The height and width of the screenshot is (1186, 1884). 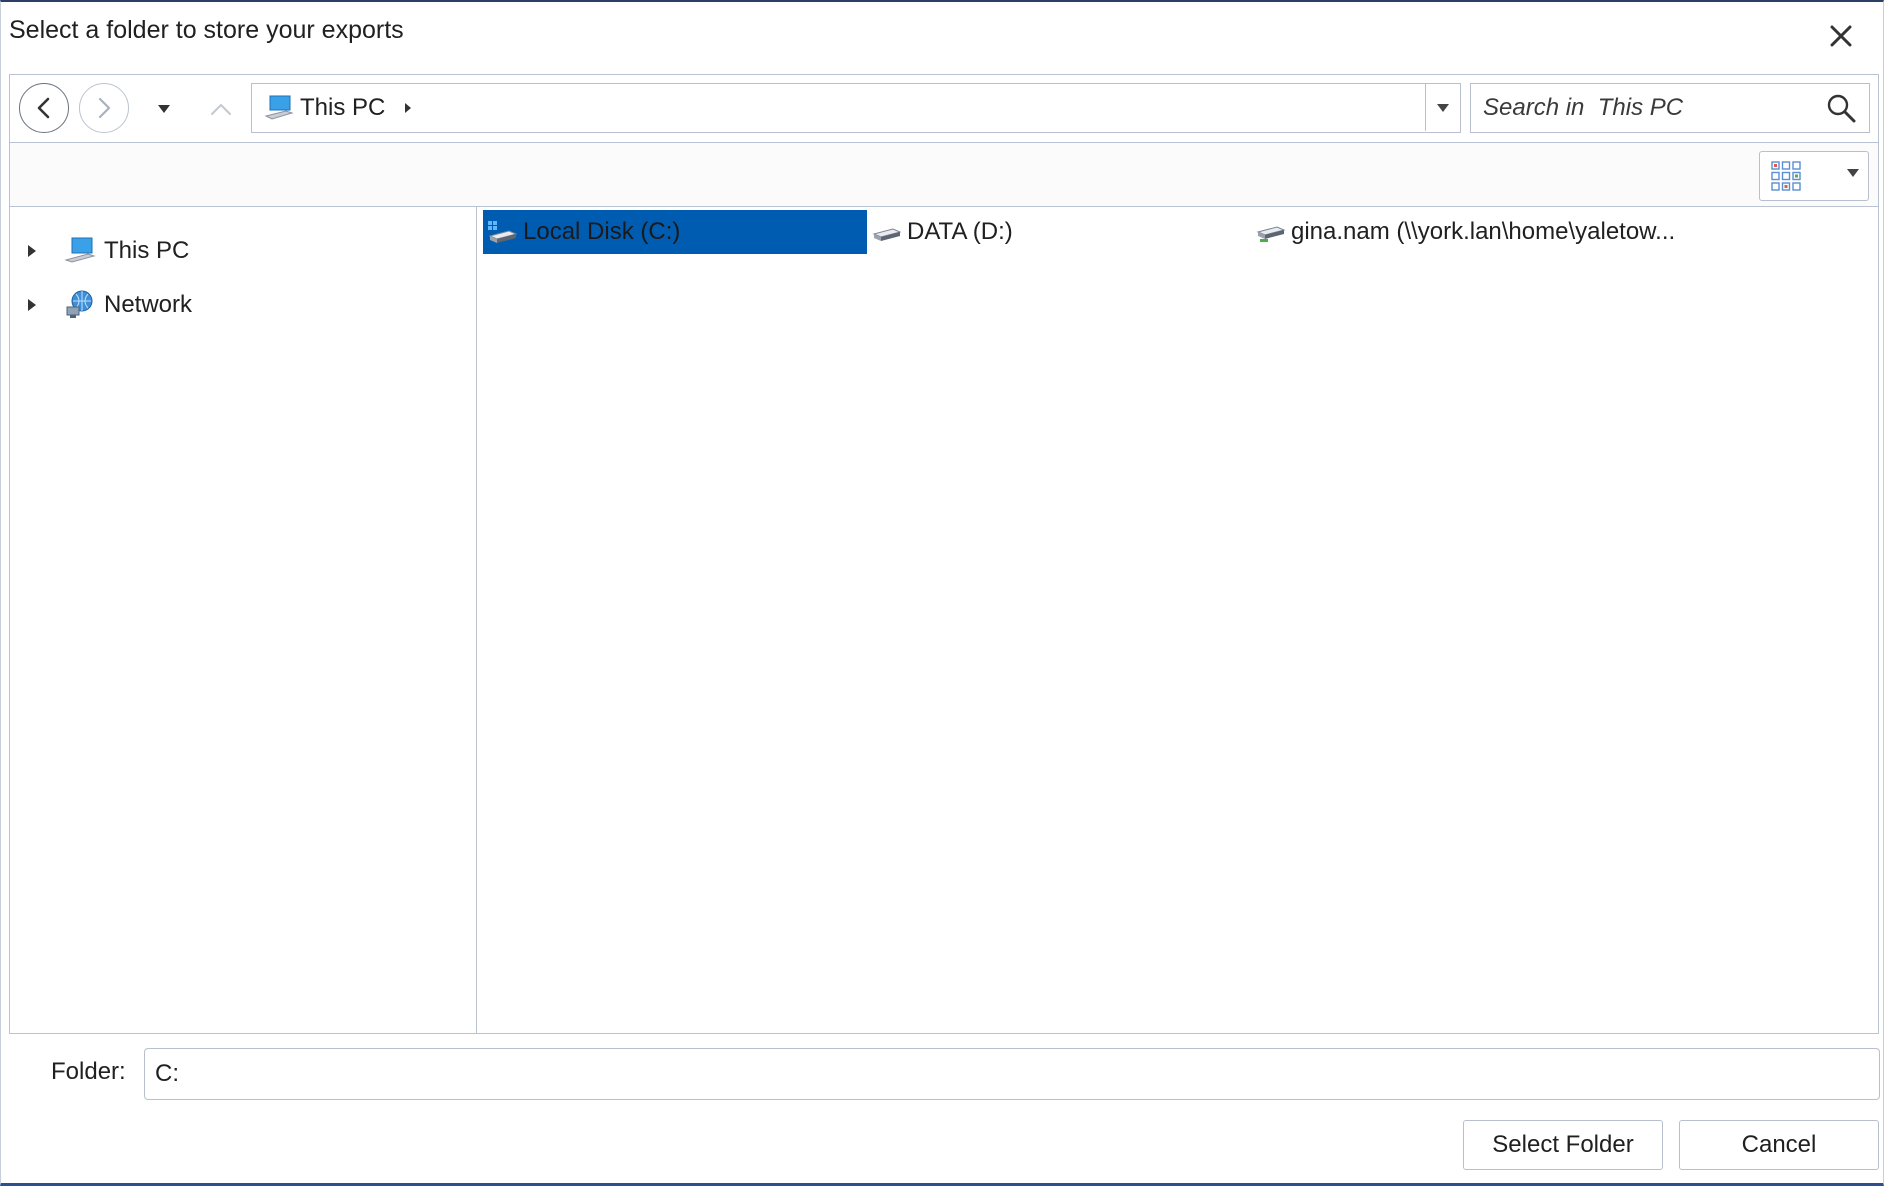 I want to click on chevron-left-icon, so click(x=43, y=108).